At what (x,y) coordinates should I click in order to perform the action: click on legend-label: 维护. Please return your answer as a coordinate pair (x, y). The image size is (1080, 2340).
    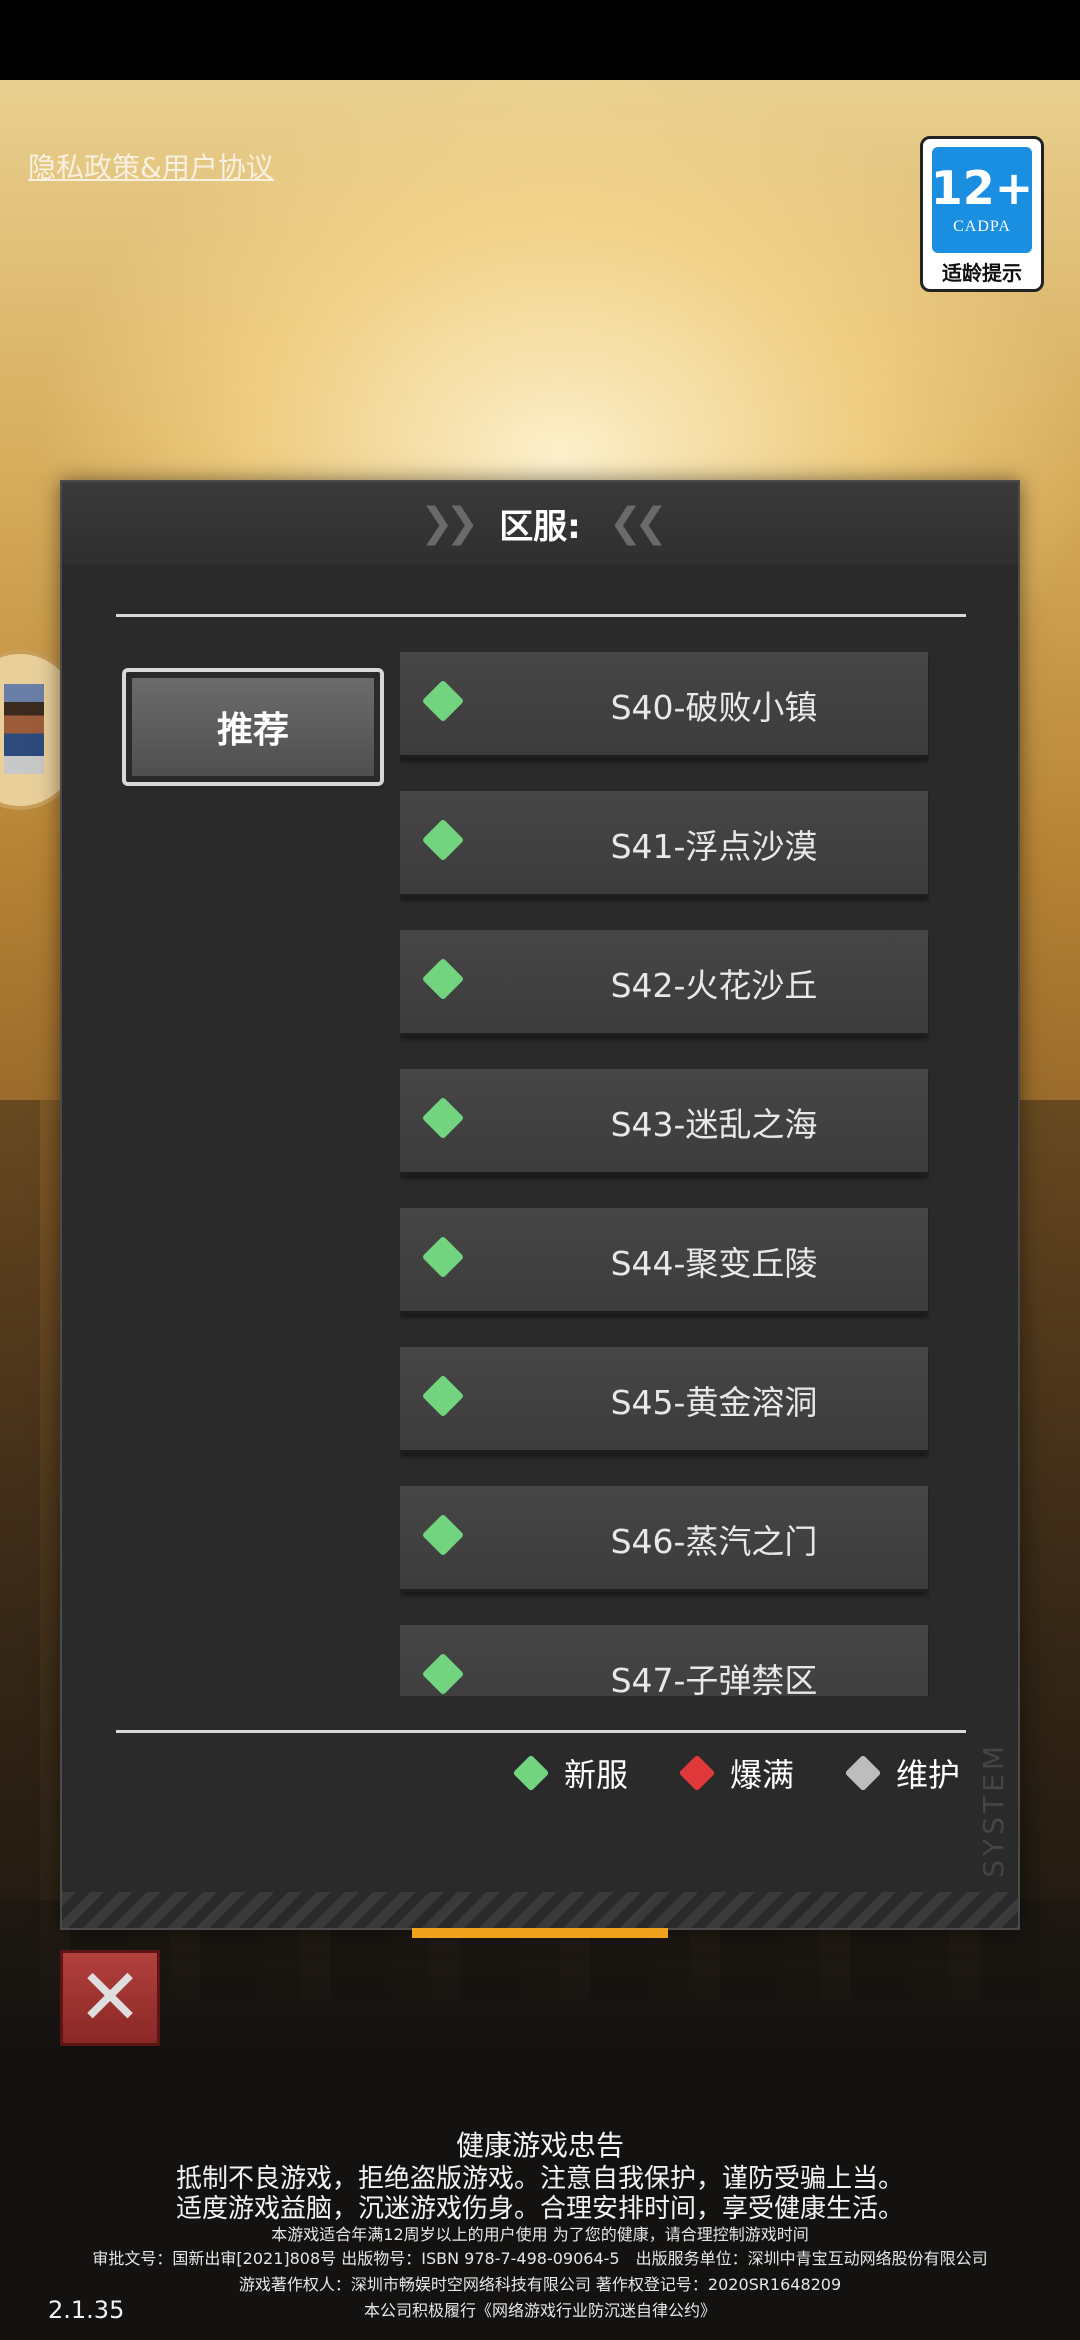
    Looking at the image, I should click on (928, 1775).